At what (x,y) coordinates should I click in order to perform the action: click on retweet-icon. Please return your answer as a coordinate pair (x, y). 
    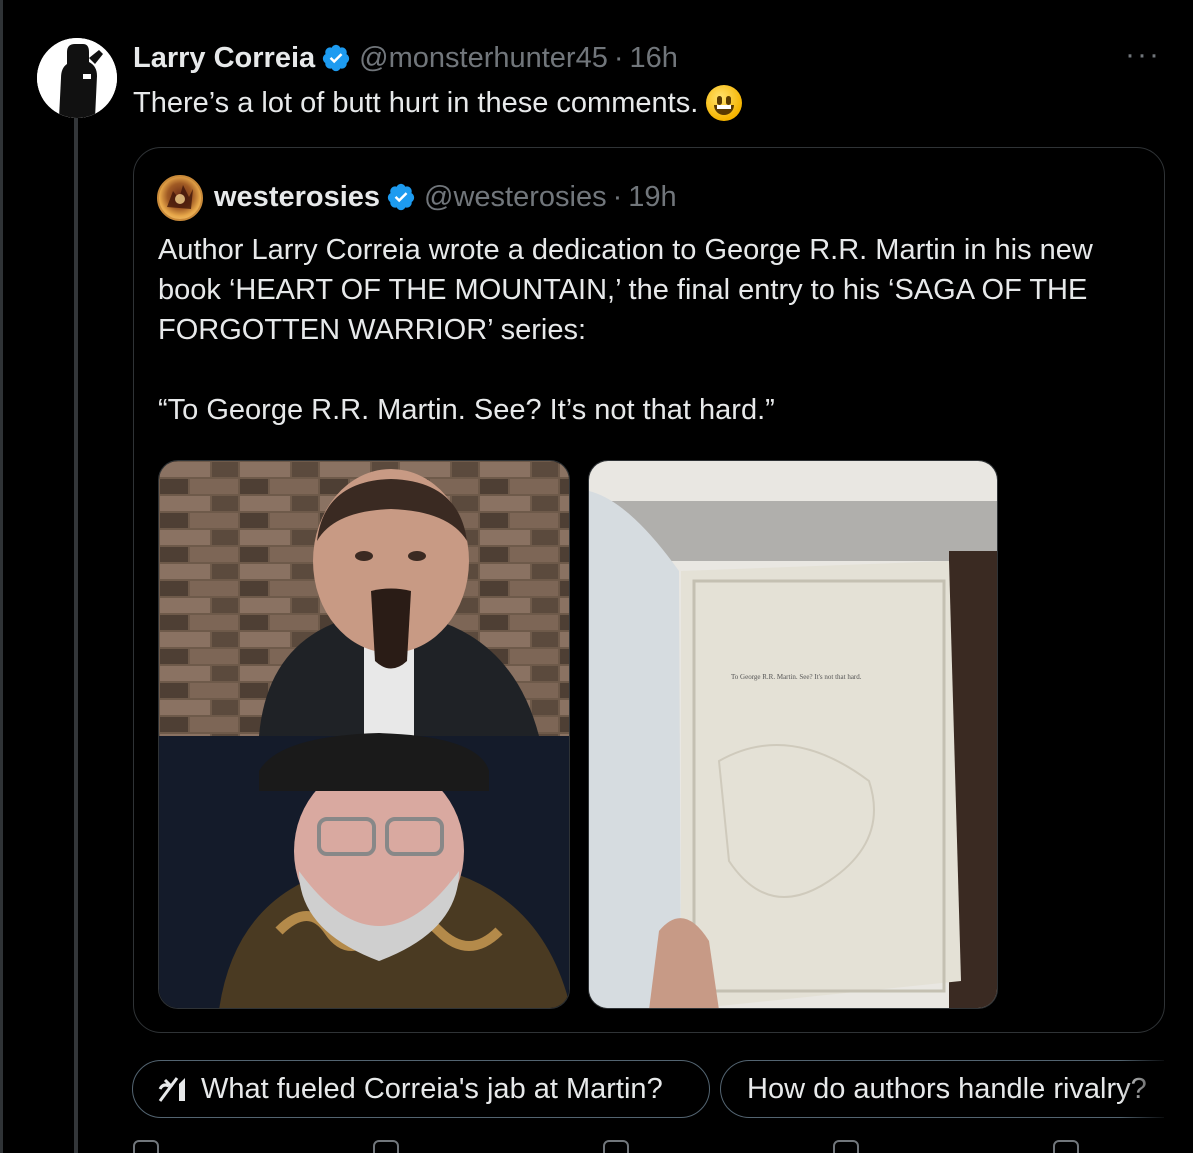
    Looking at the image, I should click on (386, 1146).